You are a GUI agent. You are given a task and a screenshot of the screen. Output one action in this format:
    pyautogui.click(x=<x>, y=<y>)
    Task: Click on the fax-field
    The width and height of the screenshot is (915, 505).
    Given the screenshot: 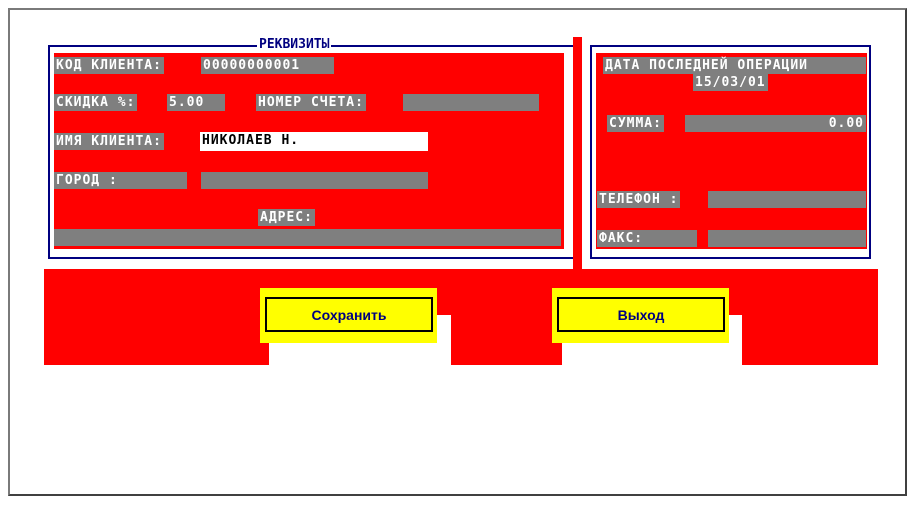 What is the action you would take?
    pyautogui.click(x=787, y=238)
    